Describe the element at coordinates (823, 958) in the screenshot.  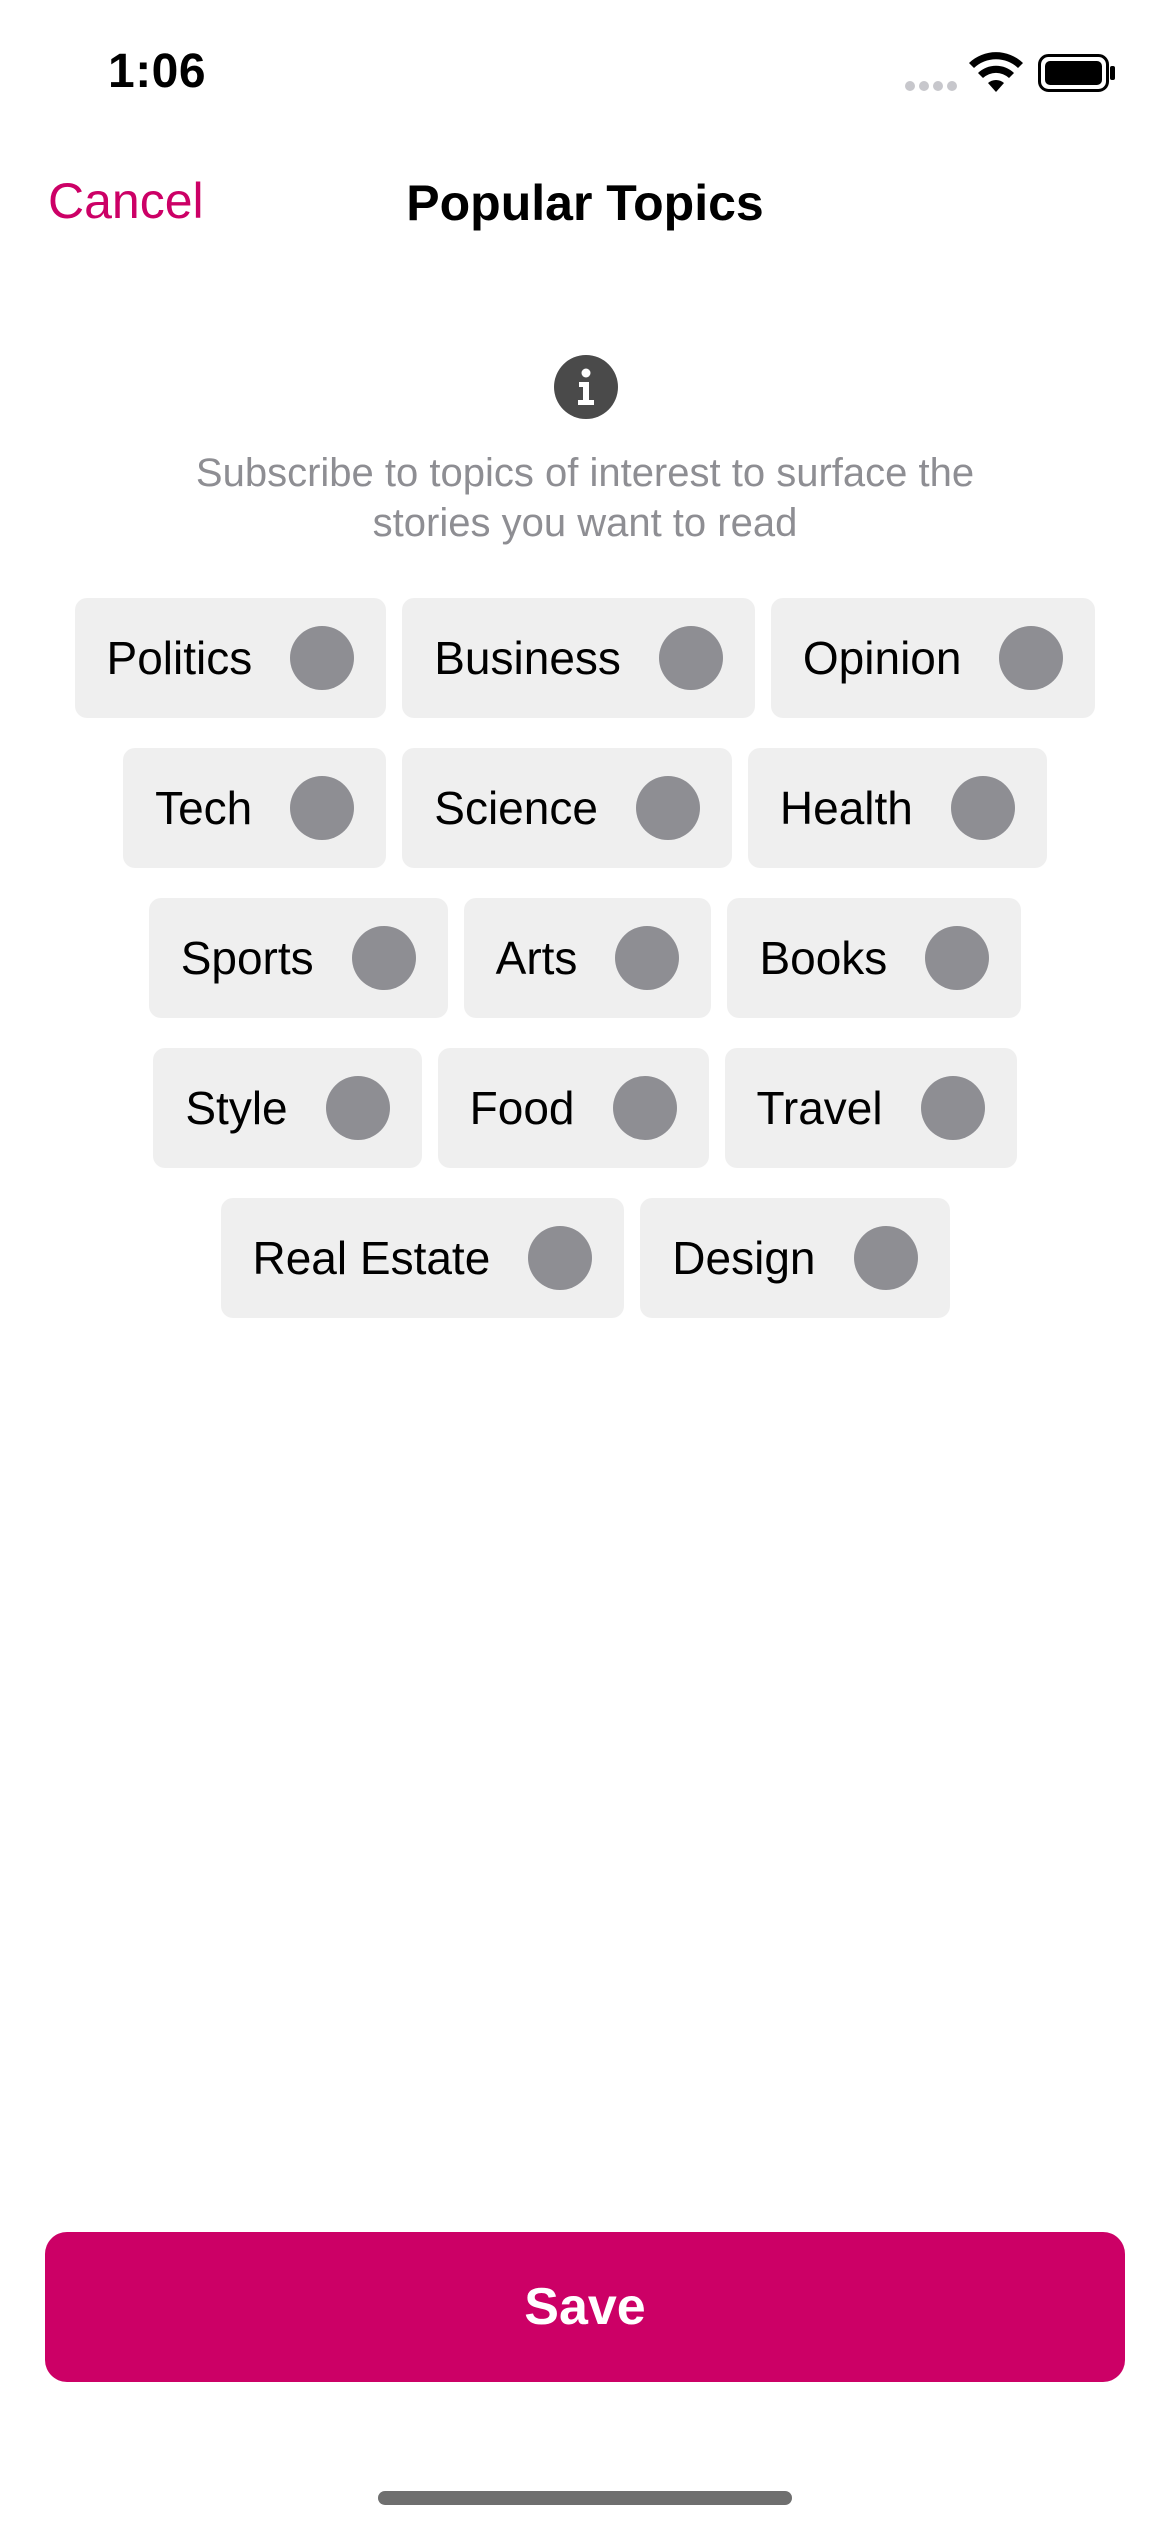
I see `topic-chip-label: Books` at that location.